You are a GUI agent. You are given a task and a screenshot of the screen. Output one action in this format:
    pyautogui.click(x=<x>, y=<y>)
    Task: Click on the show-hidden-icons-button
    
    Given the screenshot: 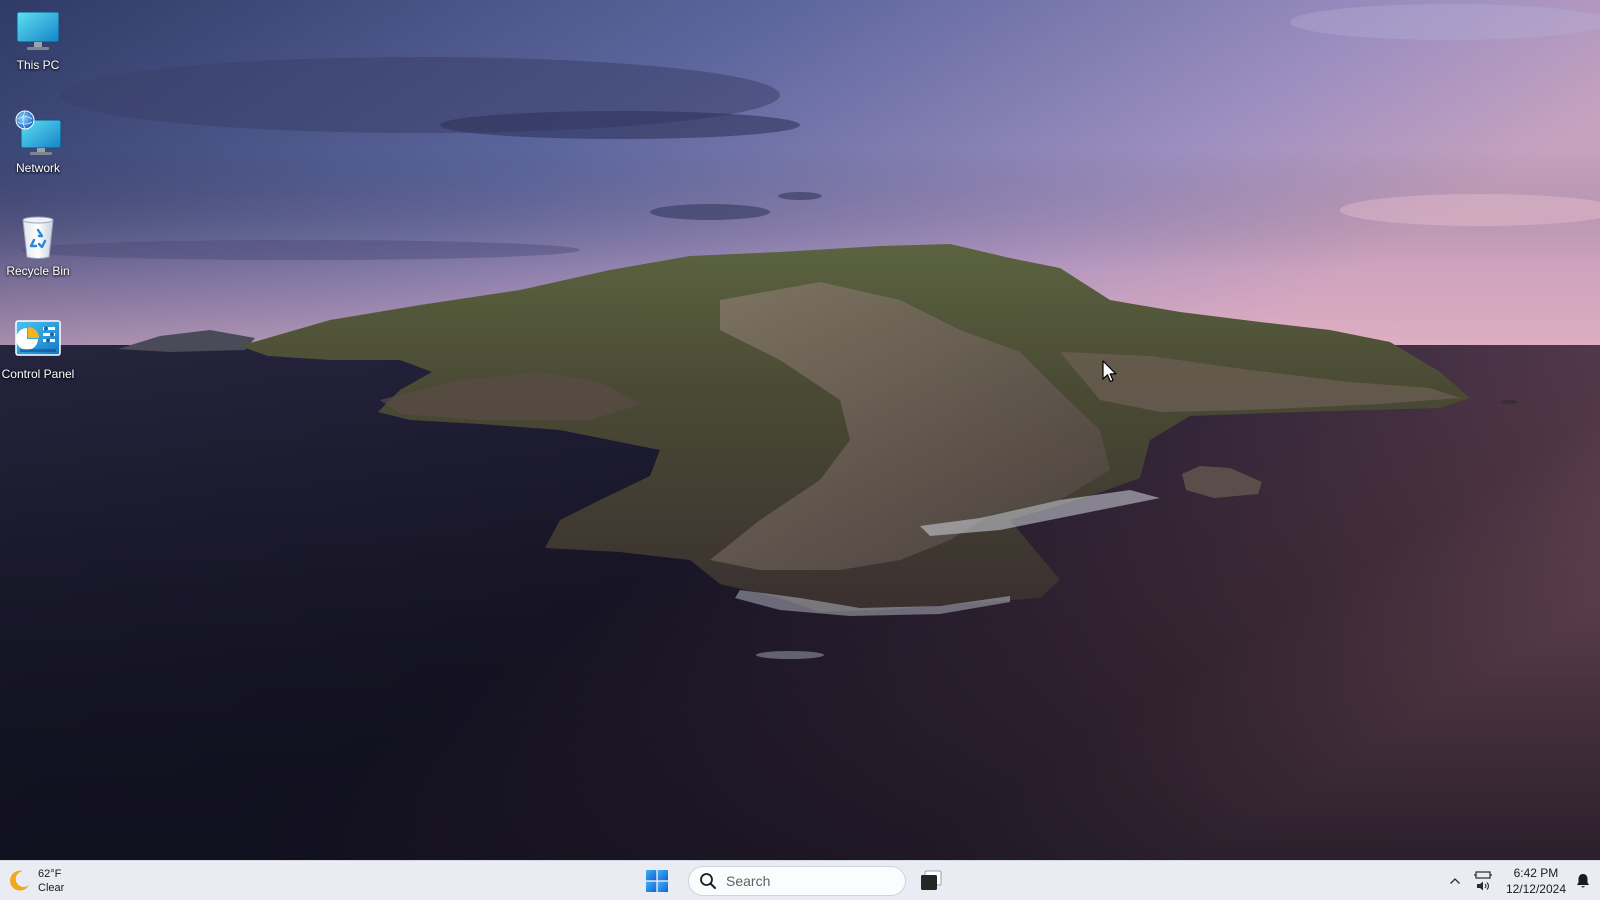 What is the action you would take?
    pyautogui.click(x=1455, y=881)
    